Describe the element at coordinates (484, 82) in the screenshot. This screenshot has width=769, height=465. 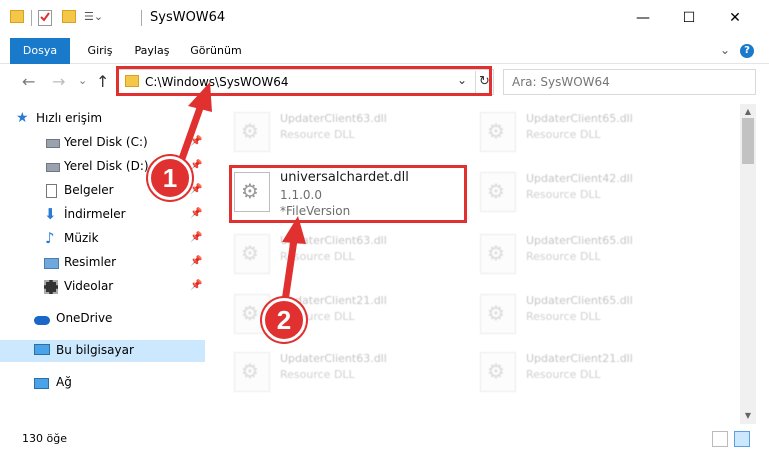
I see `refresh-button: ↻` at that location.